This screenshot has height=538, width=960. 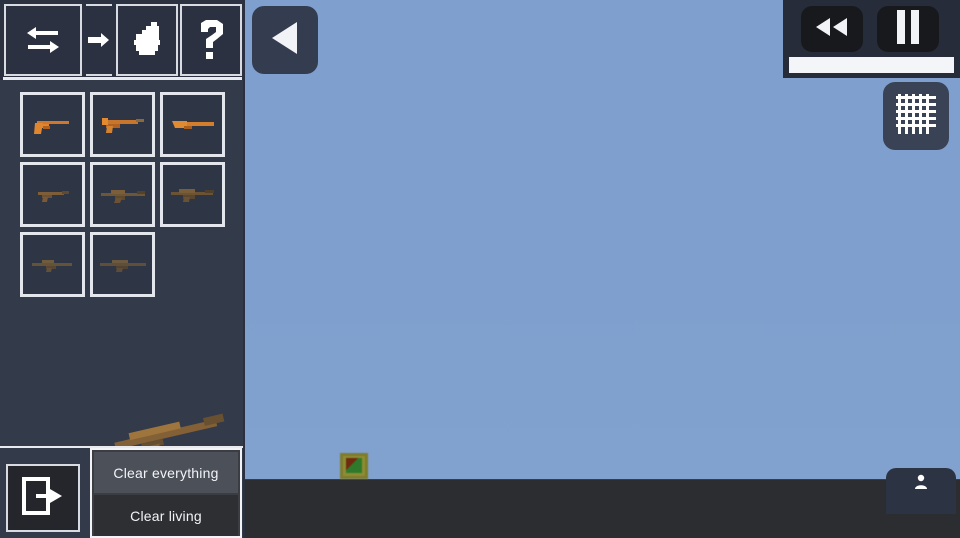 I want to click on item-slot-assault-rifle, so click(x=122, y=194).